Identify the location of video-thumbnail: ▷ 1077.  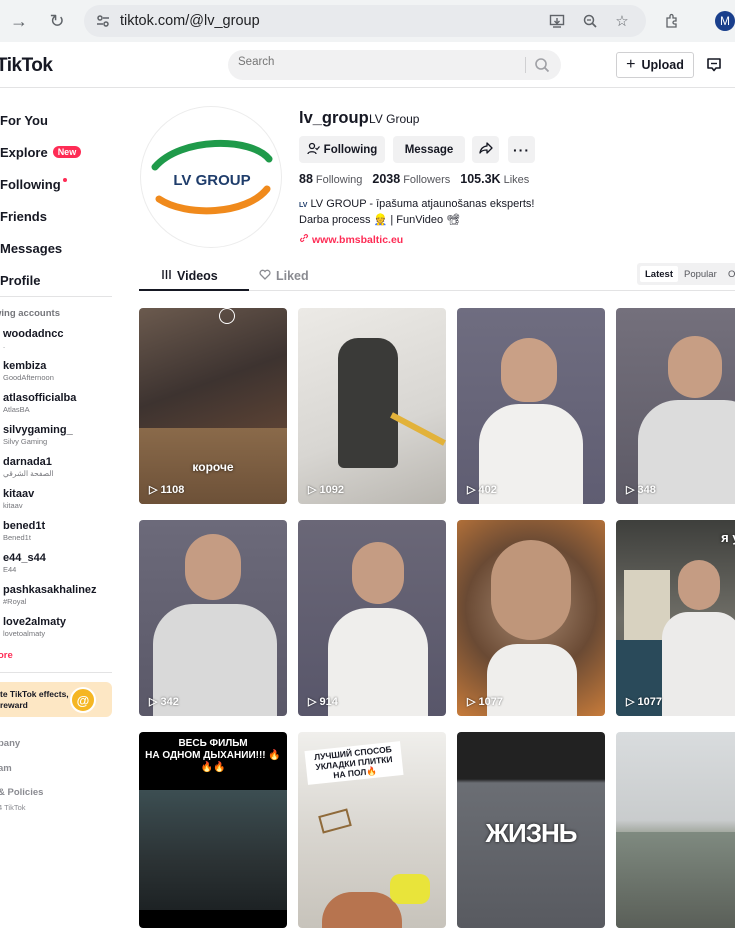
(531, 618).